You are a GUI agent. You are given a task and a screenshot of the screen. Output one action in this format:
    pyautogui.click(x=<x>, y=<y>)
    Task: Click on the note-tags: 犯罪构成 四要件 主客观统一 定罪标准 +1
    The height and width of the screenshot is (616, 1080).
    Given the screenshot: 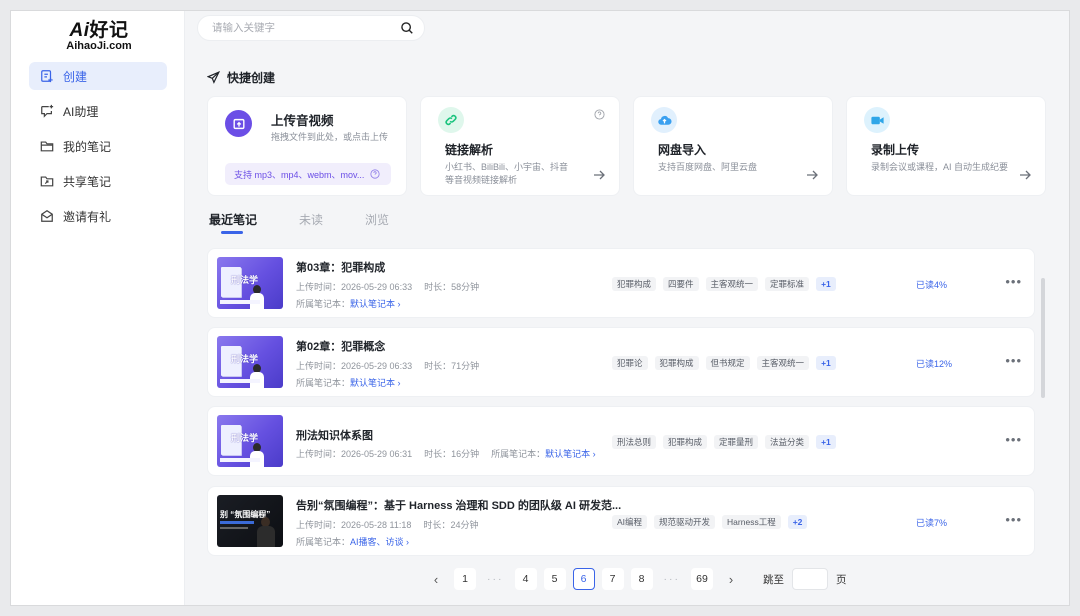 What is the action you would take?
    pyautogui.click(x=727, y=284)
    